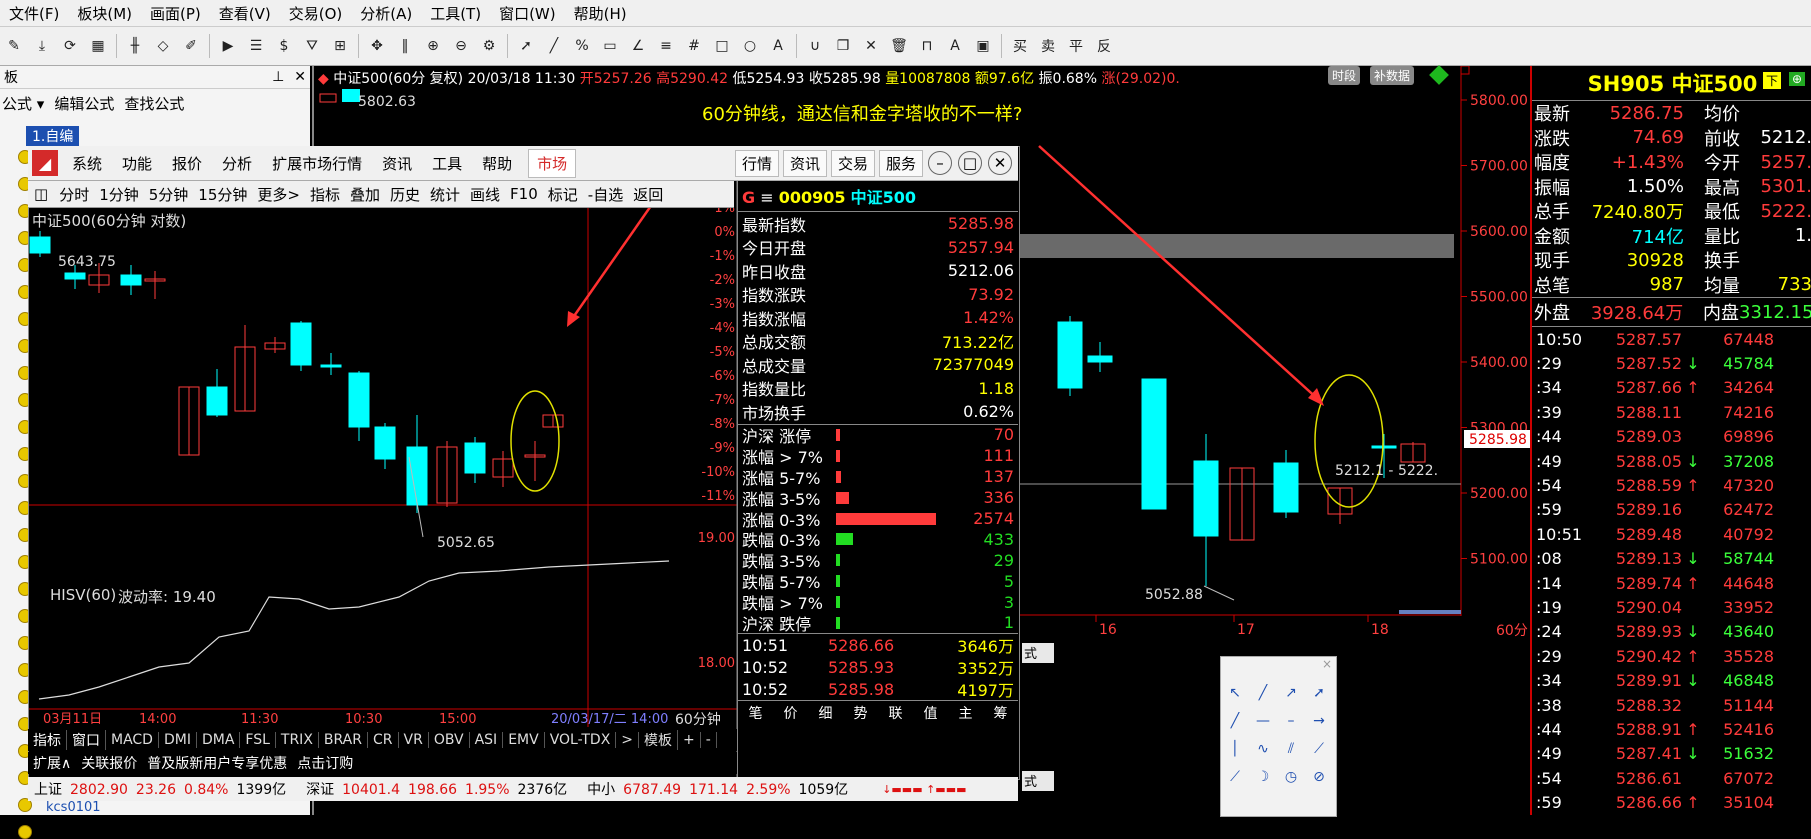  What do you see at coordinates (1344, 75) in the screenshot?
I see `timeseg-button: 时段` at bounding box center [1344, 75].